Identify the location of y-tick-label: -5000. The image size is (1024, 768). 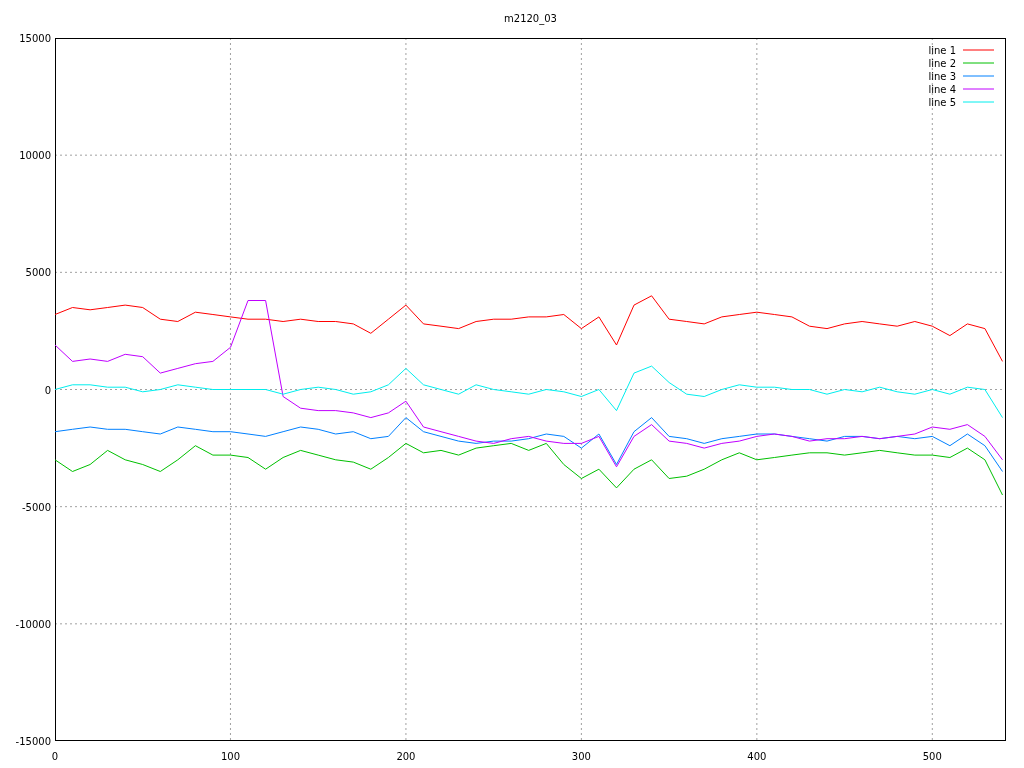
(36, 507).